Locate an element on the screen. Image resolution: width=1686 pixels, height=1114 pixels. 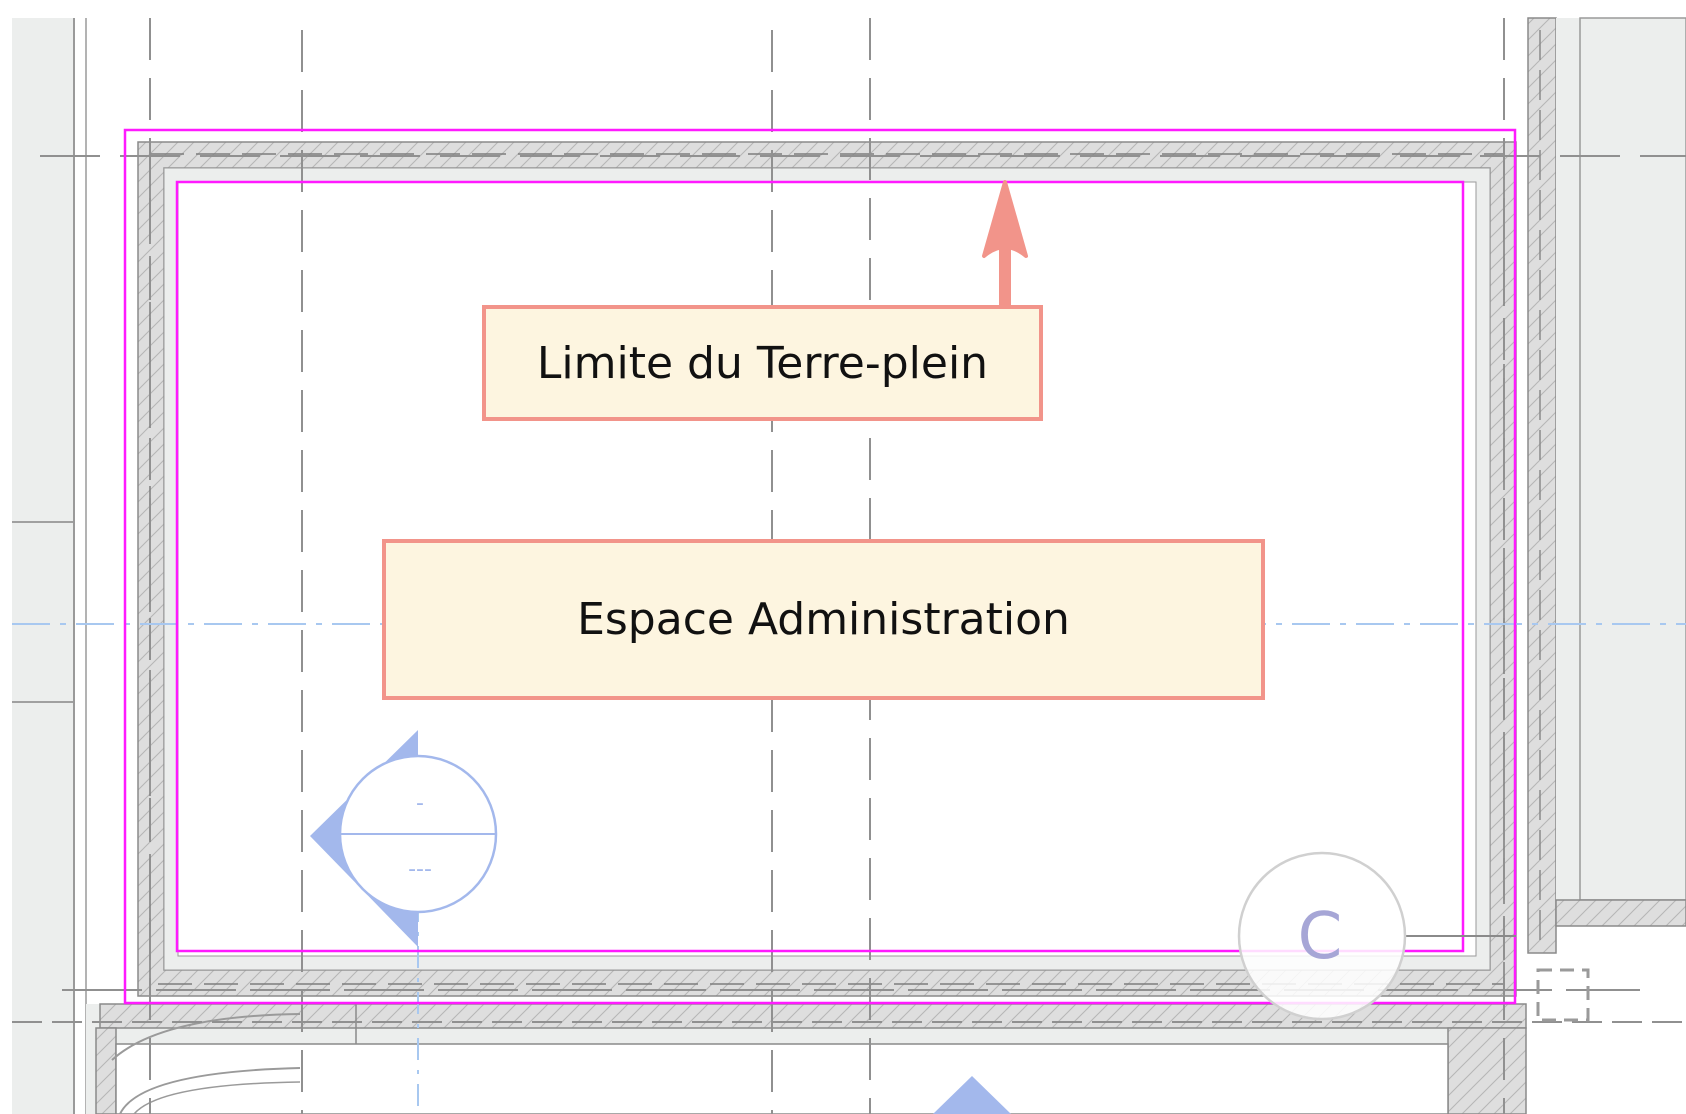
grid-bubble-label: C is located at coordinates (1320, 937).